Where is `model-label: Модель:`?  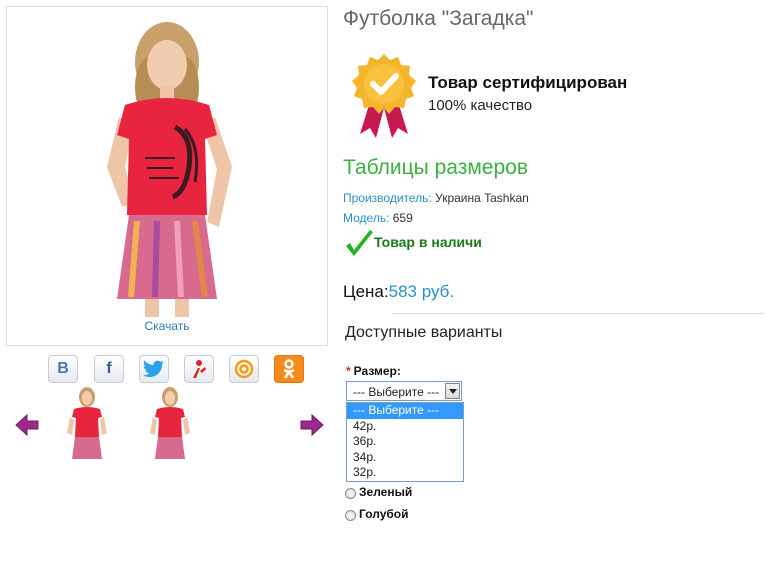
model-label: Модель: is located at coordinates (366, 218).